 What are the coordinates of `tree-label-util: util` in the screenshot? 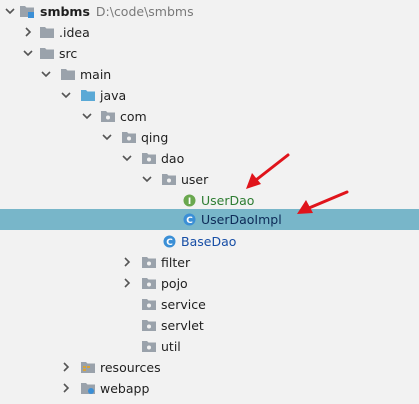 It's located at (171, 346).